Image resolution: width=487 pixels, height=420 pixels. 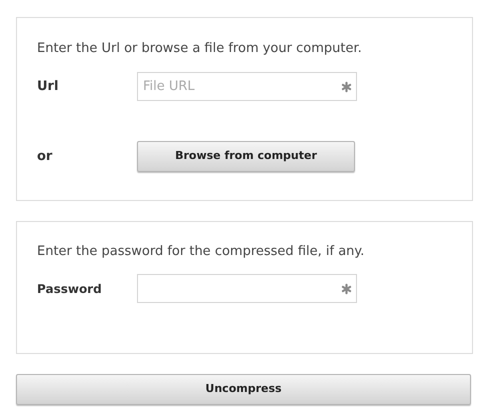 What do you see at coordinates (246, 156) in the screenshot?
I see `browse-button: Browse from computer` at bounding box center [246, 156].